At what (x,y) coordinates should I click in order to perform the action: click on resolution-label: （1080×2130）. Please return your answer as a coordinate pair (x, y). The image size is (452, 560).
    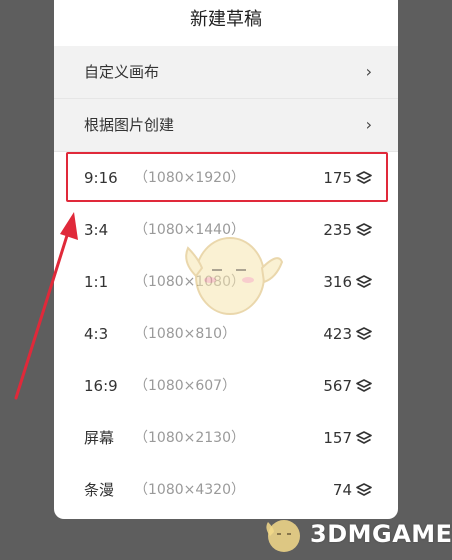
    Looking at the image, I should click on (189, 438).